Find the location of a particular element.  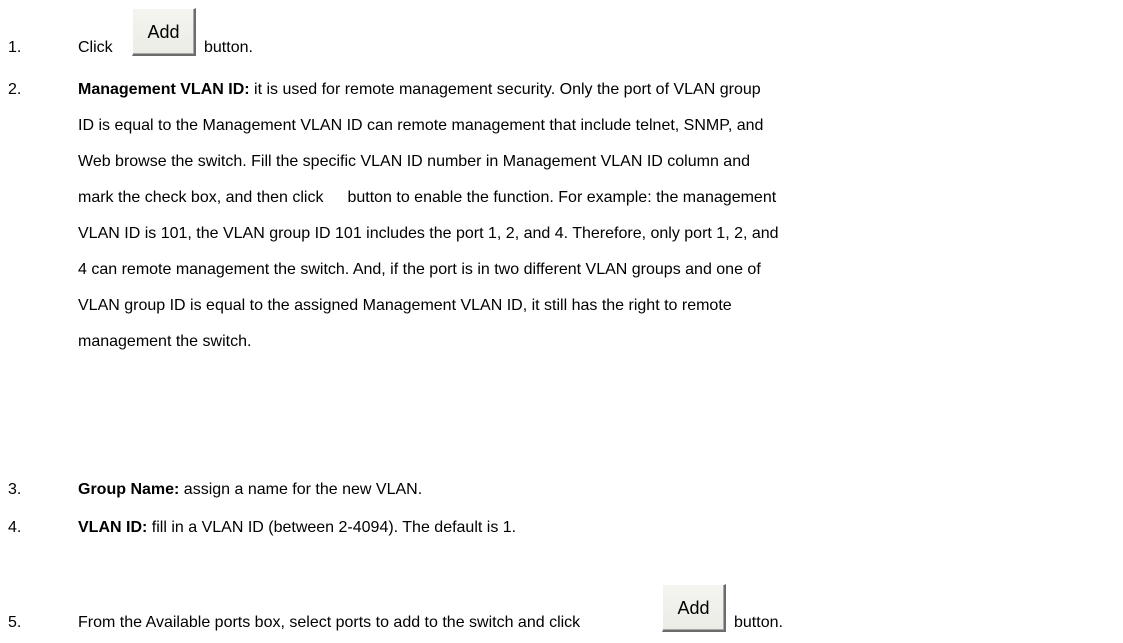

paragraph-line-8: management the switch. is located at coordinates (165, 341).